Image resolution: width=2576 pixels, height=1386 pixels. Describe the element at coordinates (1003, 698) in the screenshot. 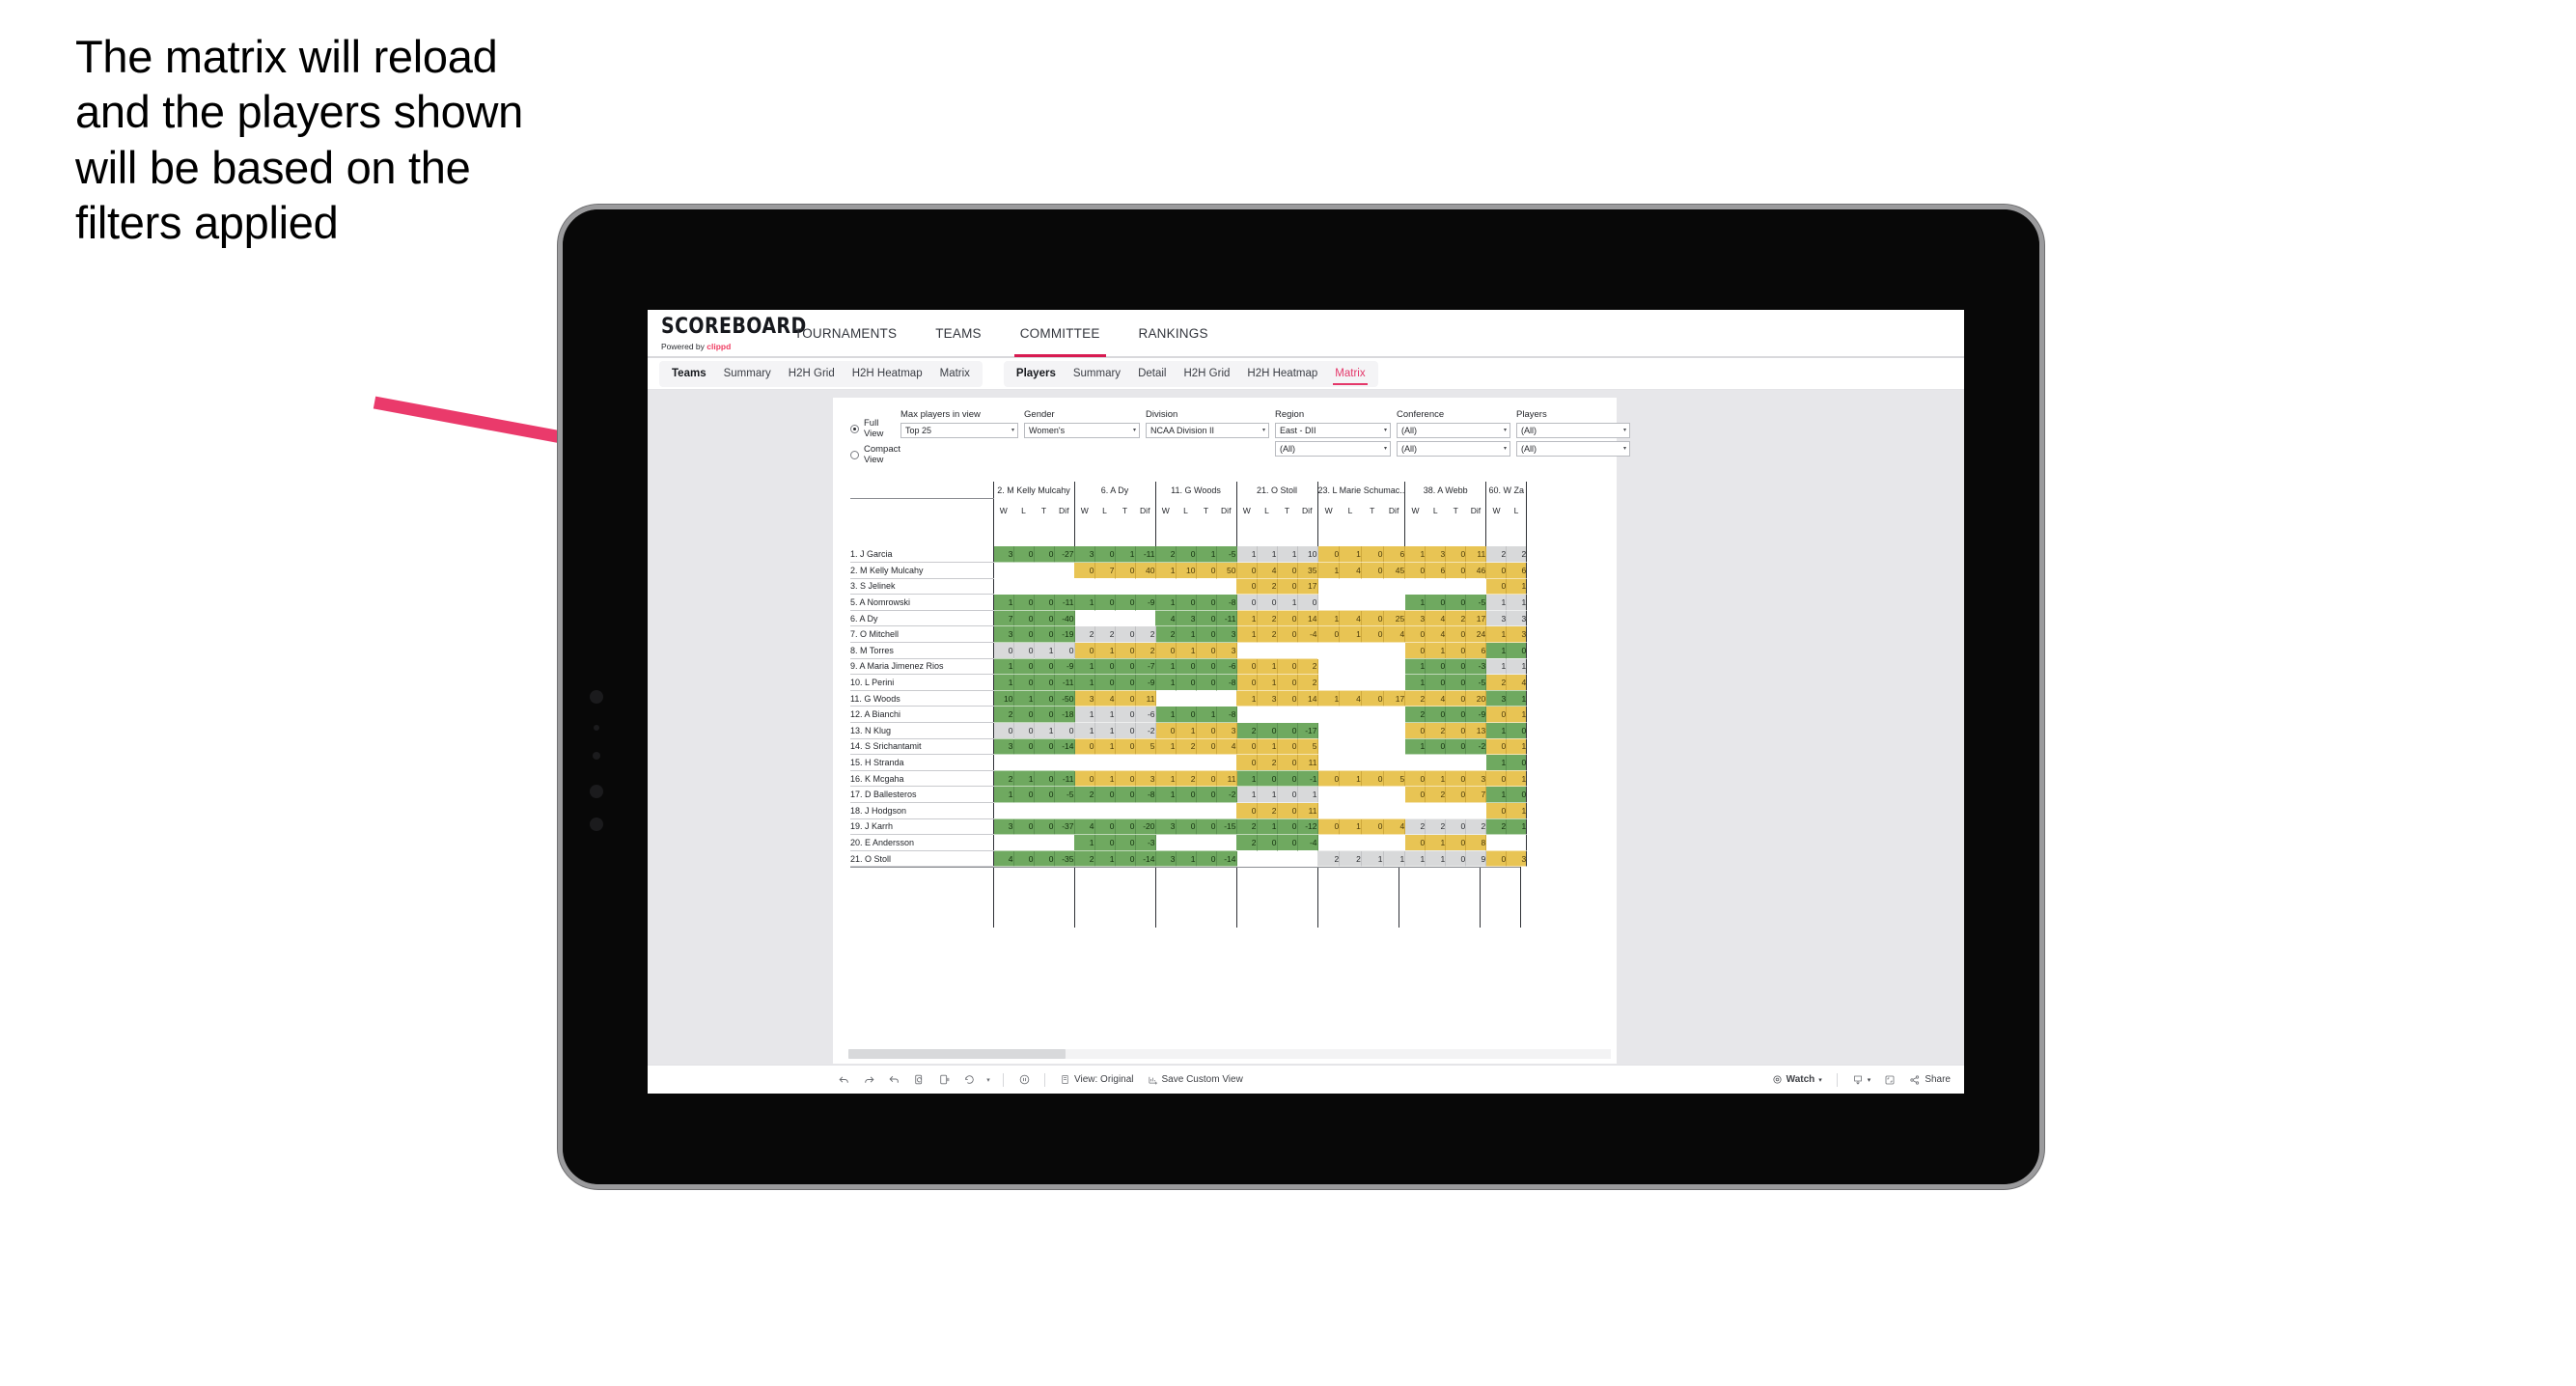

I see `matrix-cell: 10` at that location.